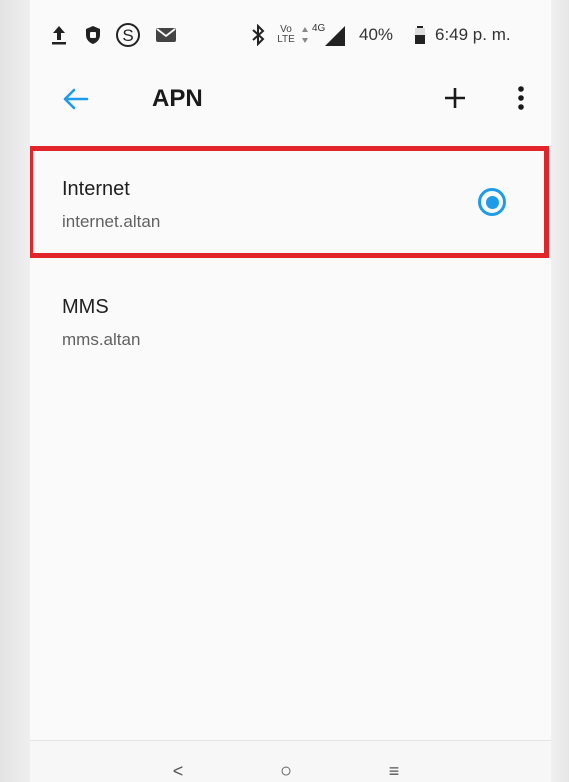 This screenshot has width=569, height=782. I want to click on background-right, so click(560, 391).